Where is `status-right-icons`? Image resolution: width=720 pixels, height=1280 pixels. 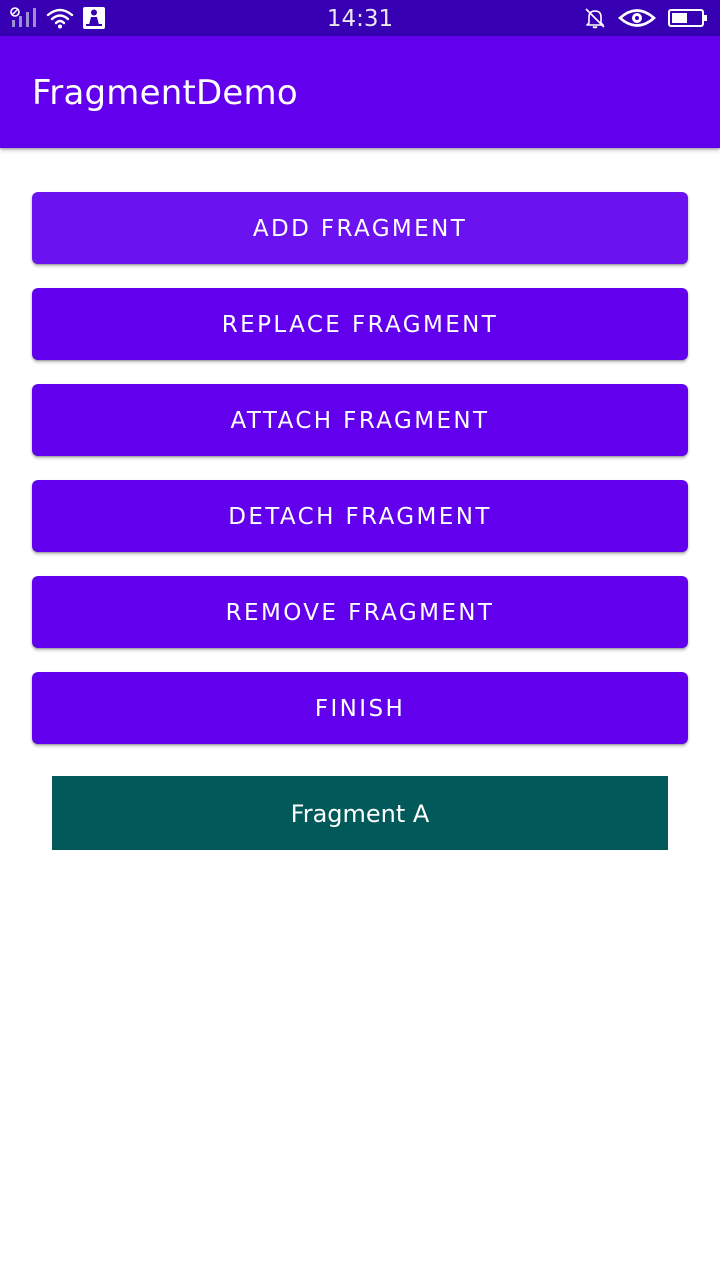 status-right-icons is located at coordinates (646, 18).